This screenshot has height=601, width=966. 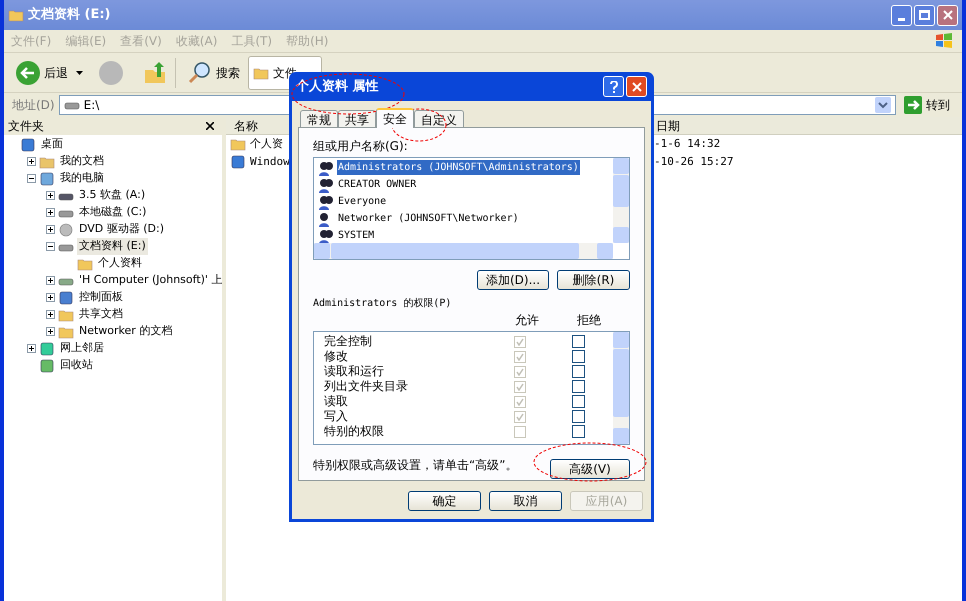 I want to click on column-header: 允许, so click(x=527, y=320).